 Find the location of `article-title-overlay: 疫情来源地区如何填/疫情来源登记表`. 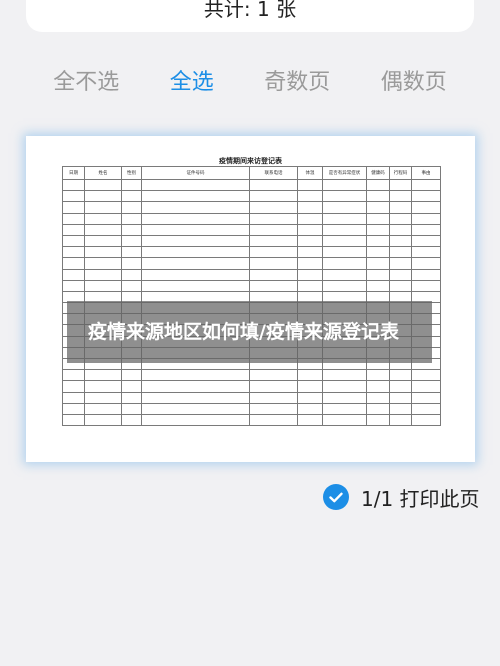

article-title-overlay: 疫情来源地区如何填/疫情来源登记表 is located at coordinates (249, 332).